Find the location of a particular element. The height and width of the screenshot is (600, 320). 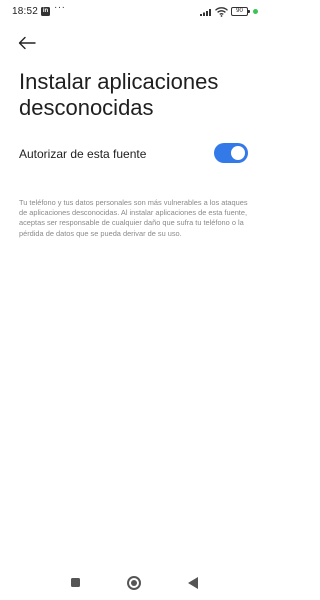

nav-back-button is located at coordinates (193, 583).